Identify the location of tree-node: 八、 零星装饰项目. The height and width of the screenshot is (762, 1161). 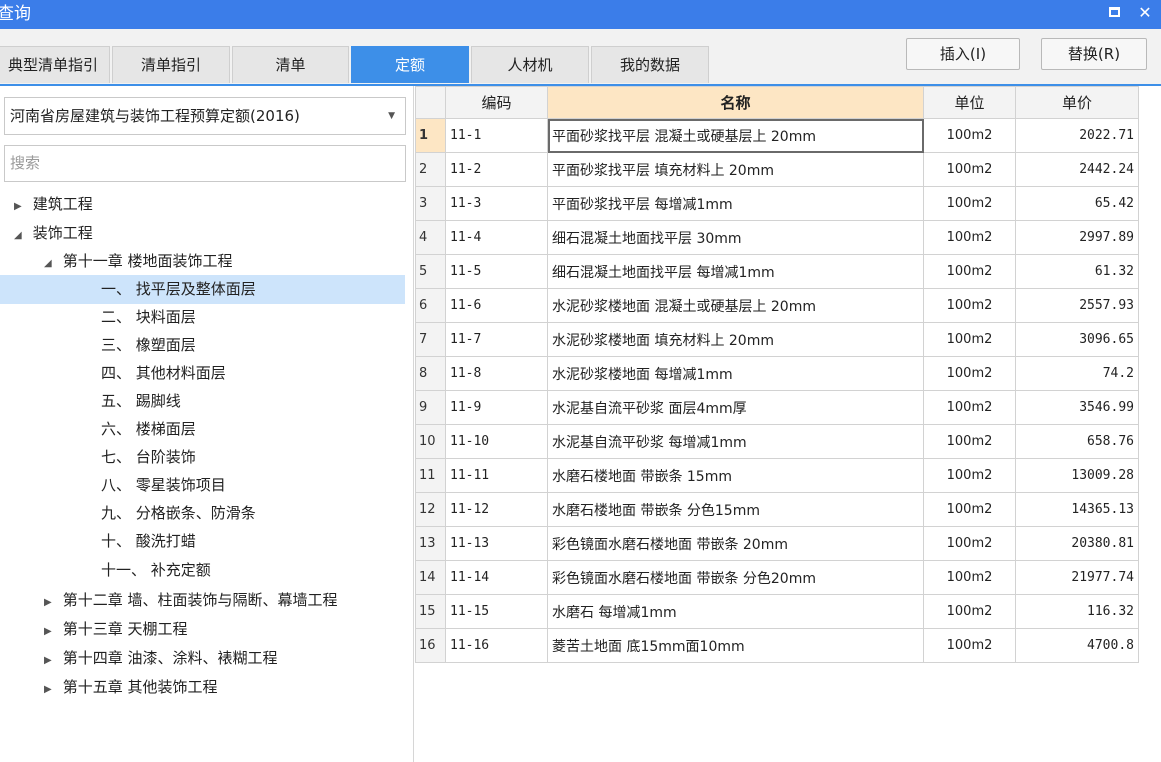
(202, 485).